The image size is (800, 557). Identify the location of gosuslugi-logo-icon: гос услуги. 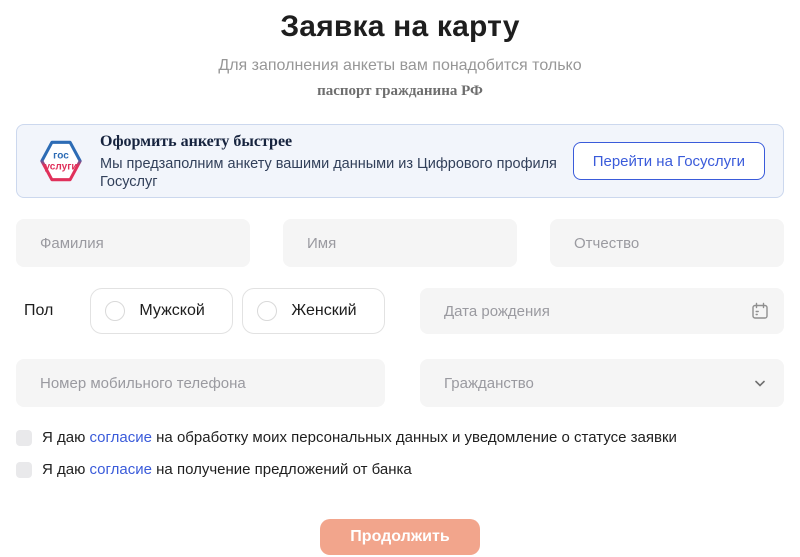
(61, 161).